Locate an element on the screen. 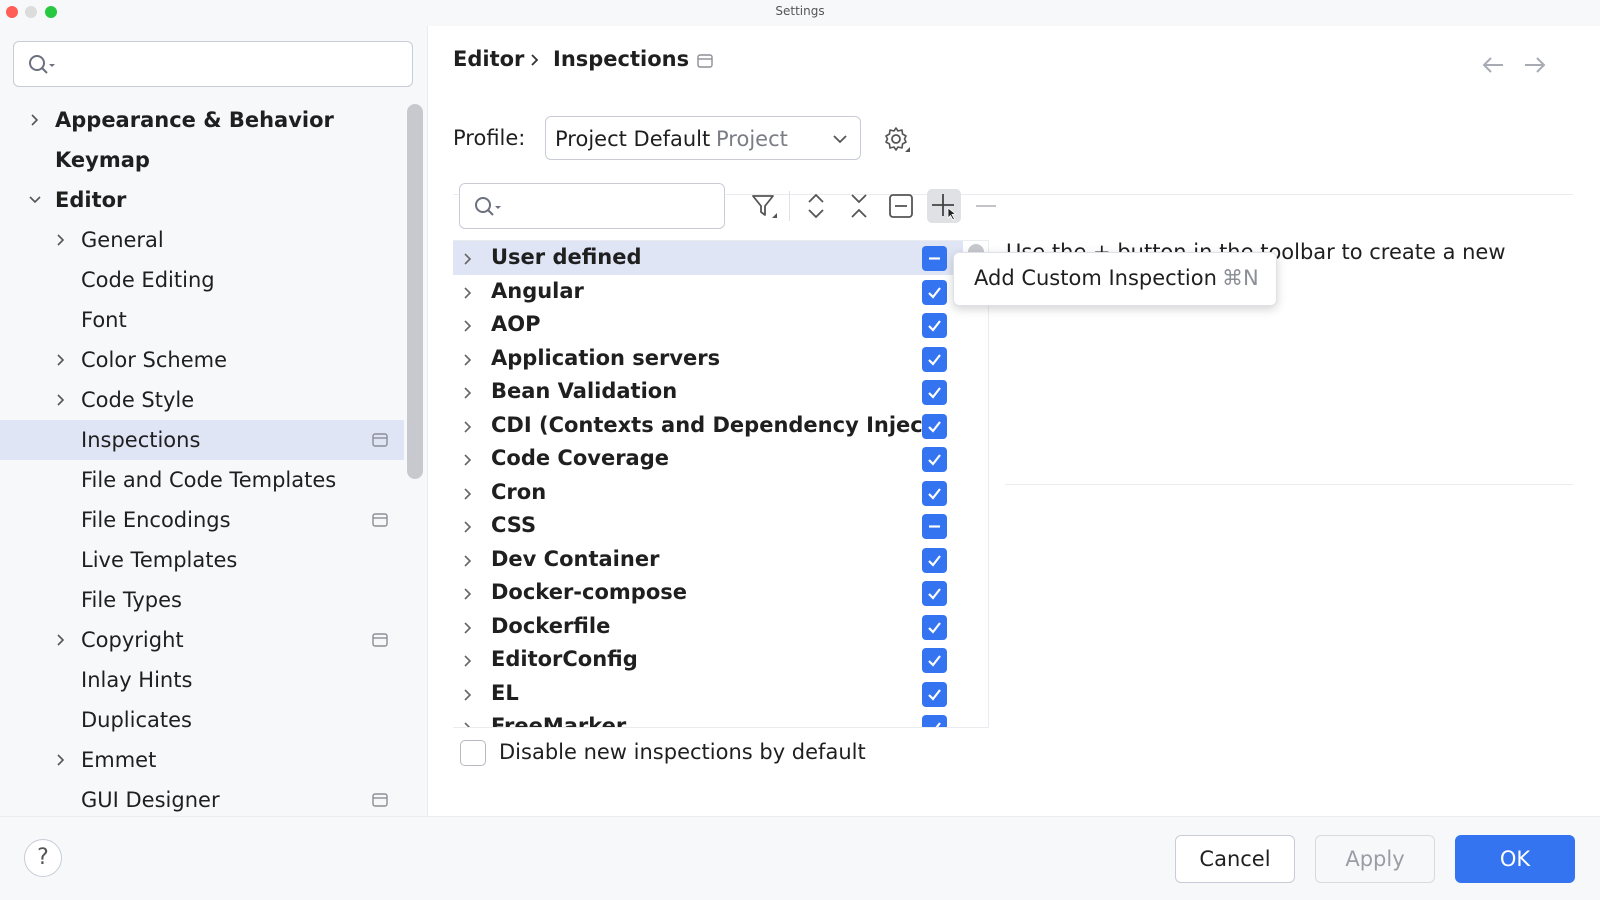 This screenshot has height=900, width=1600. sidebar-item: File Encodings is located at coordinates (202, 520).